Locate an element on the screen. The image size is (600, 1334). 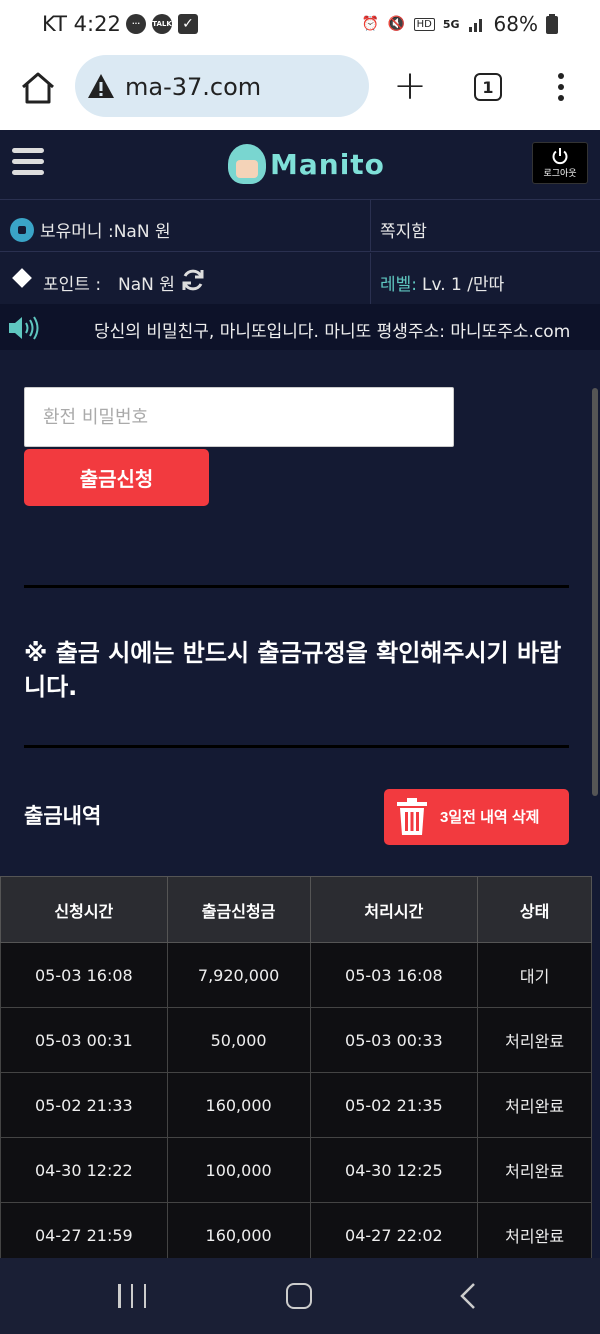
home-nav-icon is located at coordinates (299, 1296).